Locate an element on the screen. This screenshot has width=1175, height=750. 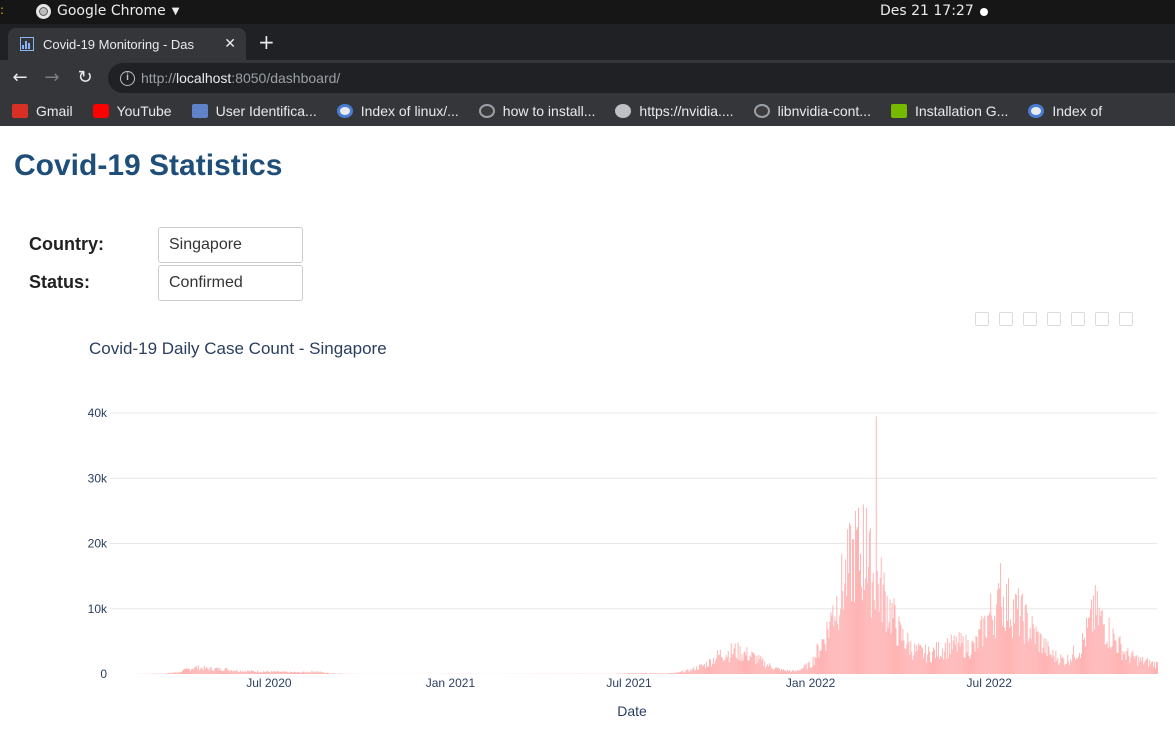
pan-icon is located at coordinates (1030, 319).